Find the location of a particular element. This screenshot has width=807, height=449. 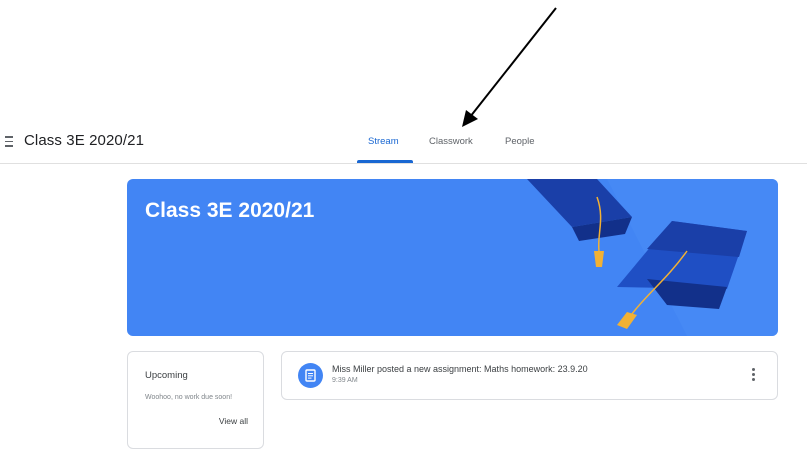

view-all-link: View all is located at coordinates (233, 421).